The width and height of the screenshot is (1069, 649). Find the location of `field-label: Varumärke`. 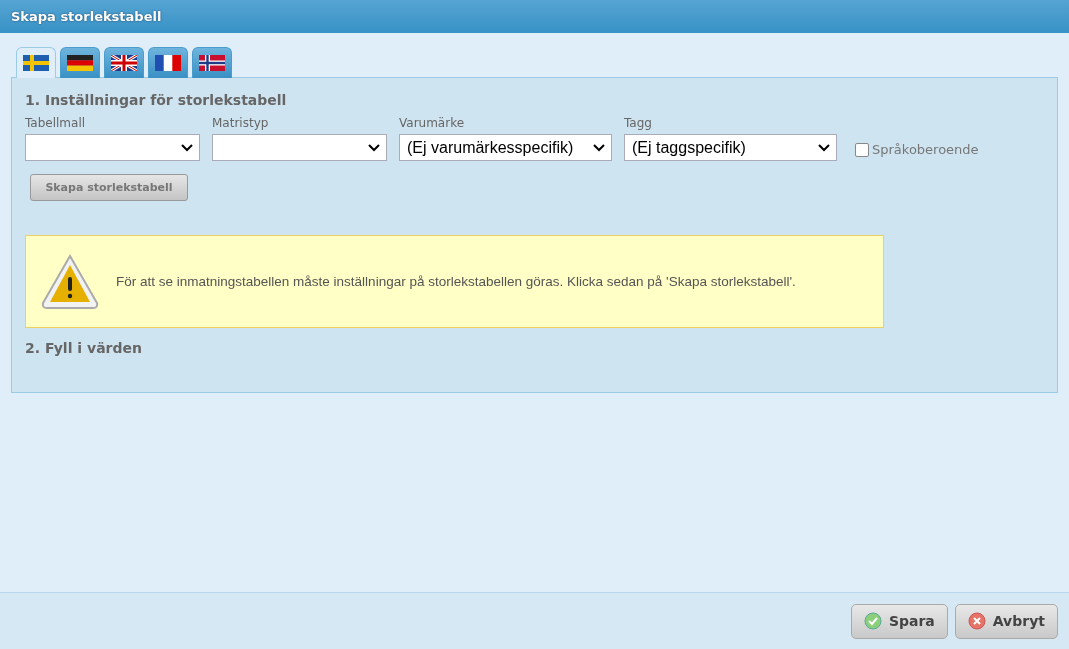

field-label: Varumärke is located at coordinates (432, 123).